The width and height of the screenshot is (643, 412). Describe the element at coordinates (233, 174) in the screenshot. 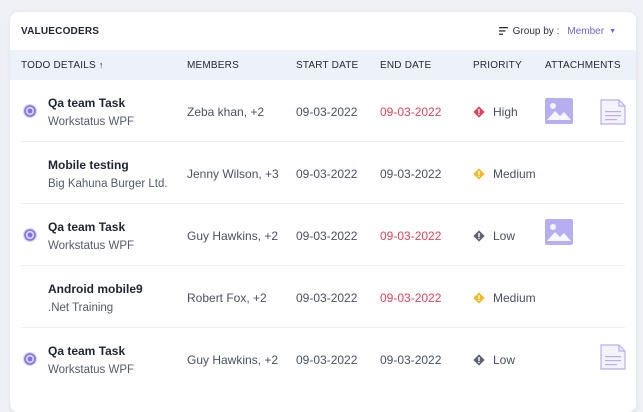

I see `members-cell: Jenny Wilson, +3` at that location.